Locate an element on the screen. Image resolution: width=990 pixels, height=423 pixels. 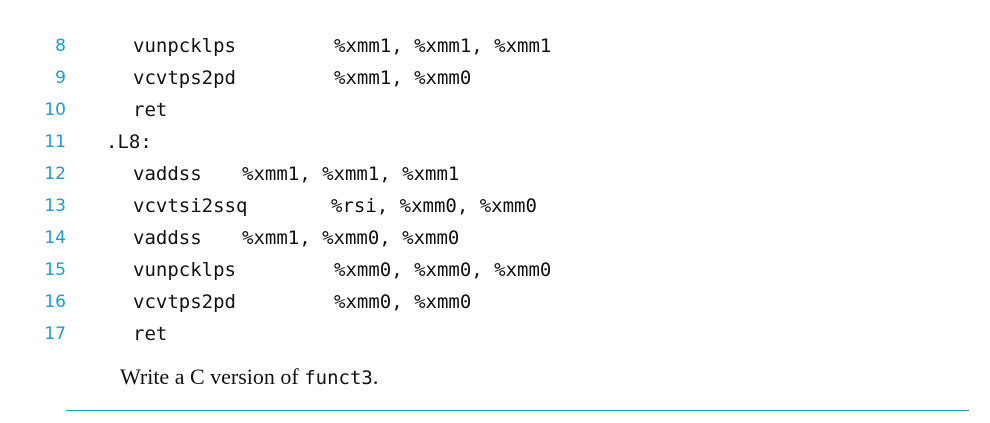
exercise-prompt: Write a C version of funct3. is located at coordinates (249, 377).